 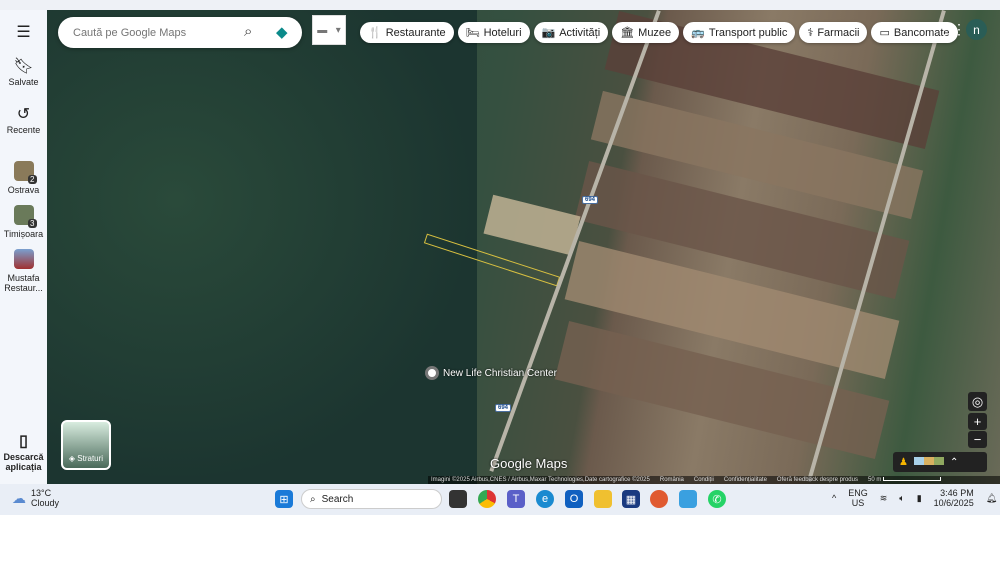 I want to click on language-indicator: ENG US, so click(x=858, y=498).